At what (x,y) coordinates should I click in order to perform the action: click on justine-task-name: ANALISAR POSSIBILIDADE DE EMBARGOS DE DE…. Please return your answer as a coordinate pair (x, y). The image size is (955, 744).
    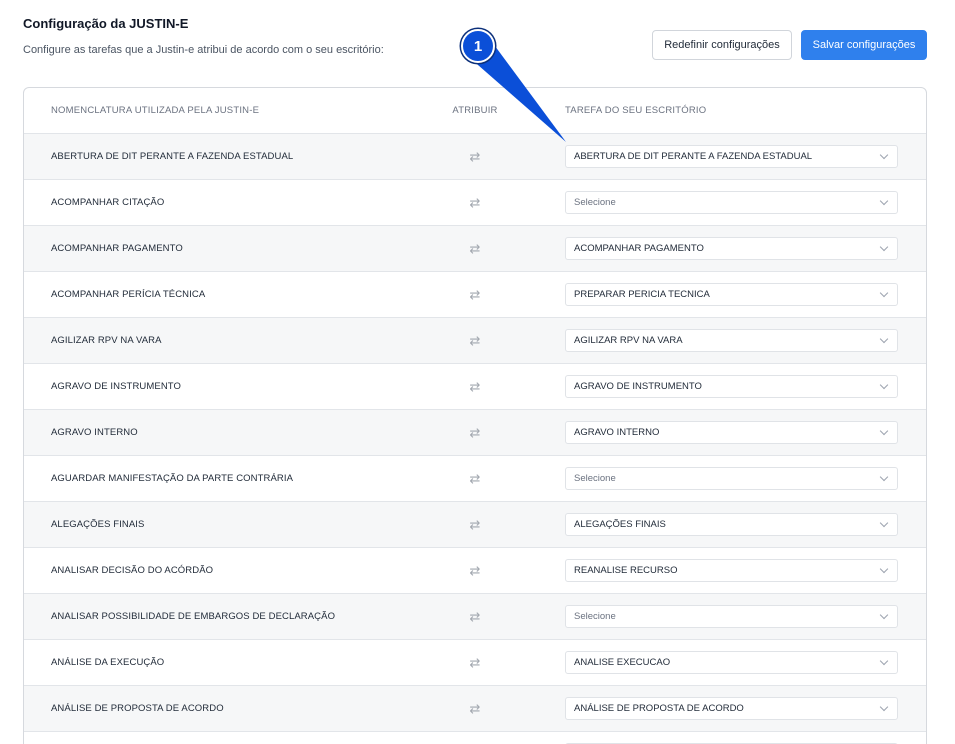
    Looking at the image, I should click on (193, 616).